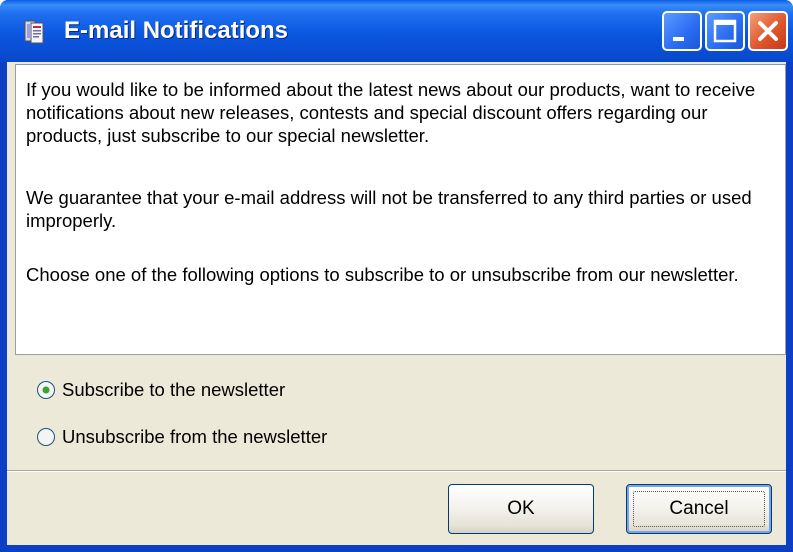 The image size is (793, 552). Describe the element at coordinates (396, 31) in the screenshot. I see `title-bar: E-mail Notifications` at that location.